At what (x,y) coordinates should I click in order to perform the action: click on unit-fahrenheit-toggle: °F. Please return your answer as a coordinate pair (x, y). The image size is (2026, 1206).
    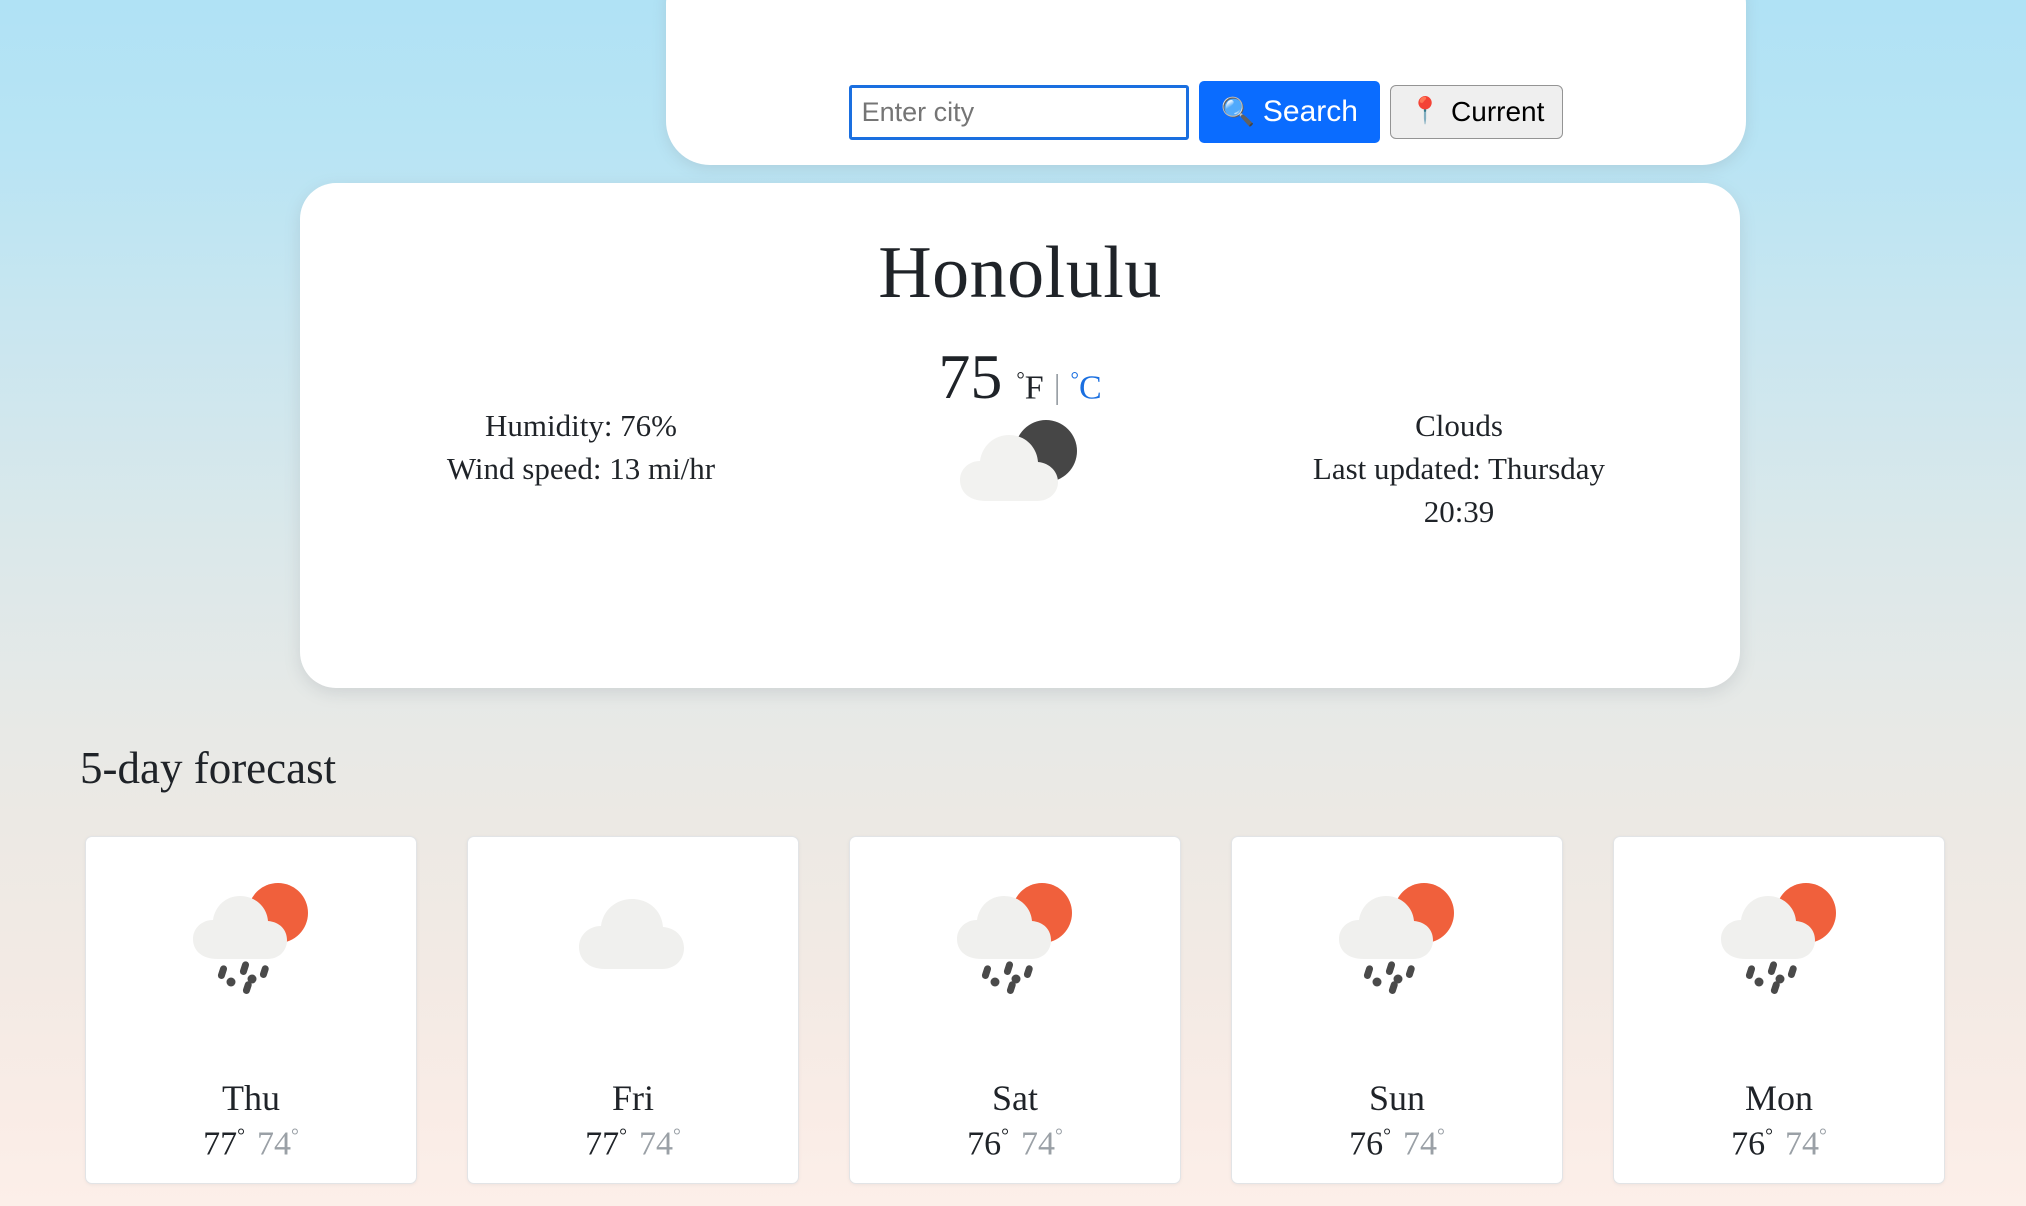
    Looking at the image, I should click on (1029, 387).